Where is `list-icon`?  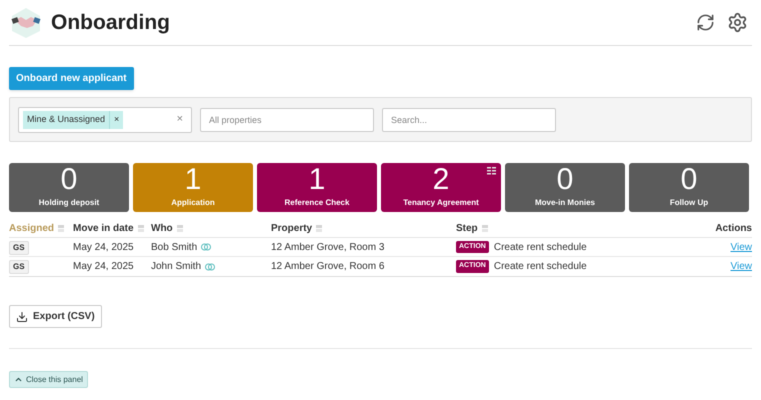 list-icon is located at coordinates (492, 171).